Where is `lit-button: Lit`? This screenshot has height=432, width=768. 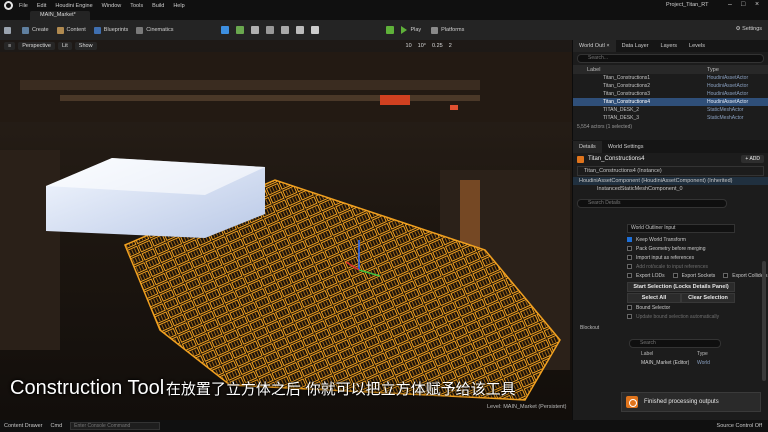 lit-button: Lit is located at coordinates (64, 46).